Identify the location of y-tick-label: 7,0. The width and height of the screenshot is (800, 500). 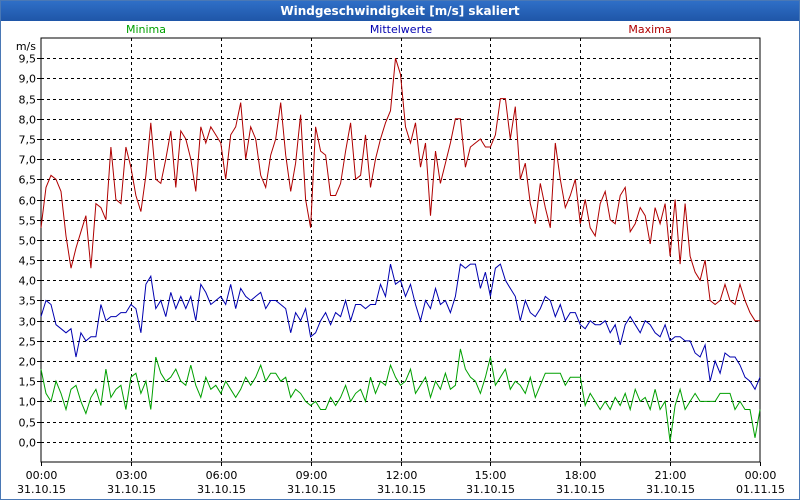
(28, 160).